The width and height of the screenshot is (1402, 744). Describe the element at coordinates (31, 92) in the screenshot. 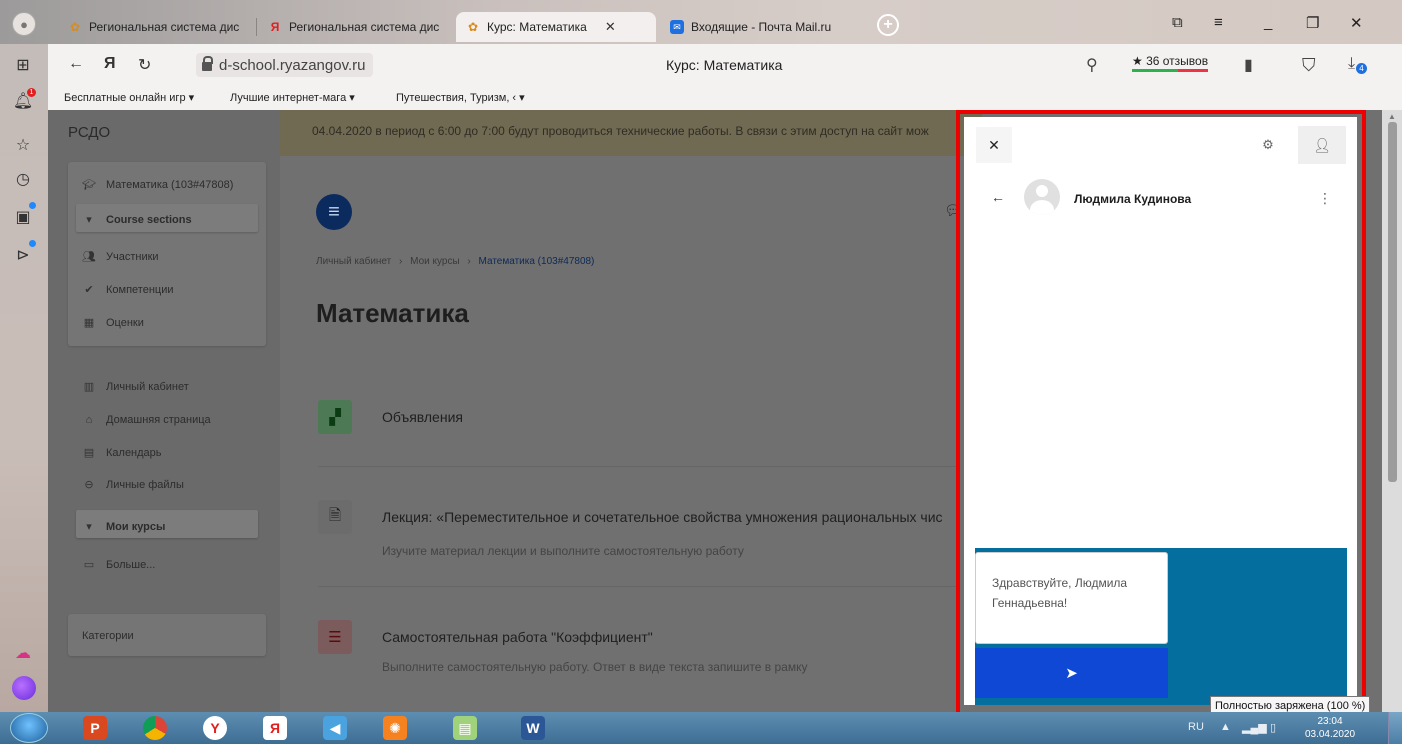

I see `notification-badge: 1` at that location.